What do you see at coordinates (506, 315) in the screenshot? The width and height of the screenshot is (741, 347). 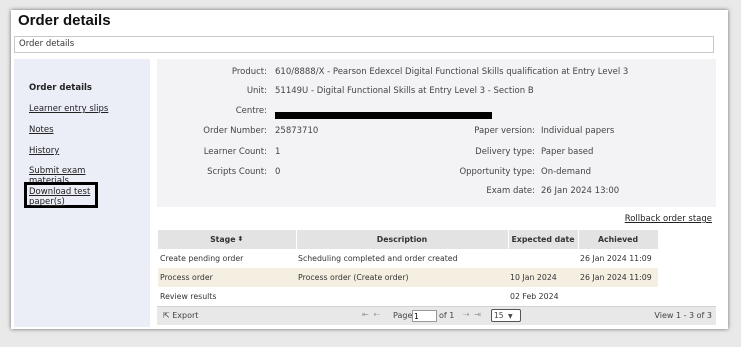 I see `page-size-select: 15 ▼` at bounding box center [506, 315].